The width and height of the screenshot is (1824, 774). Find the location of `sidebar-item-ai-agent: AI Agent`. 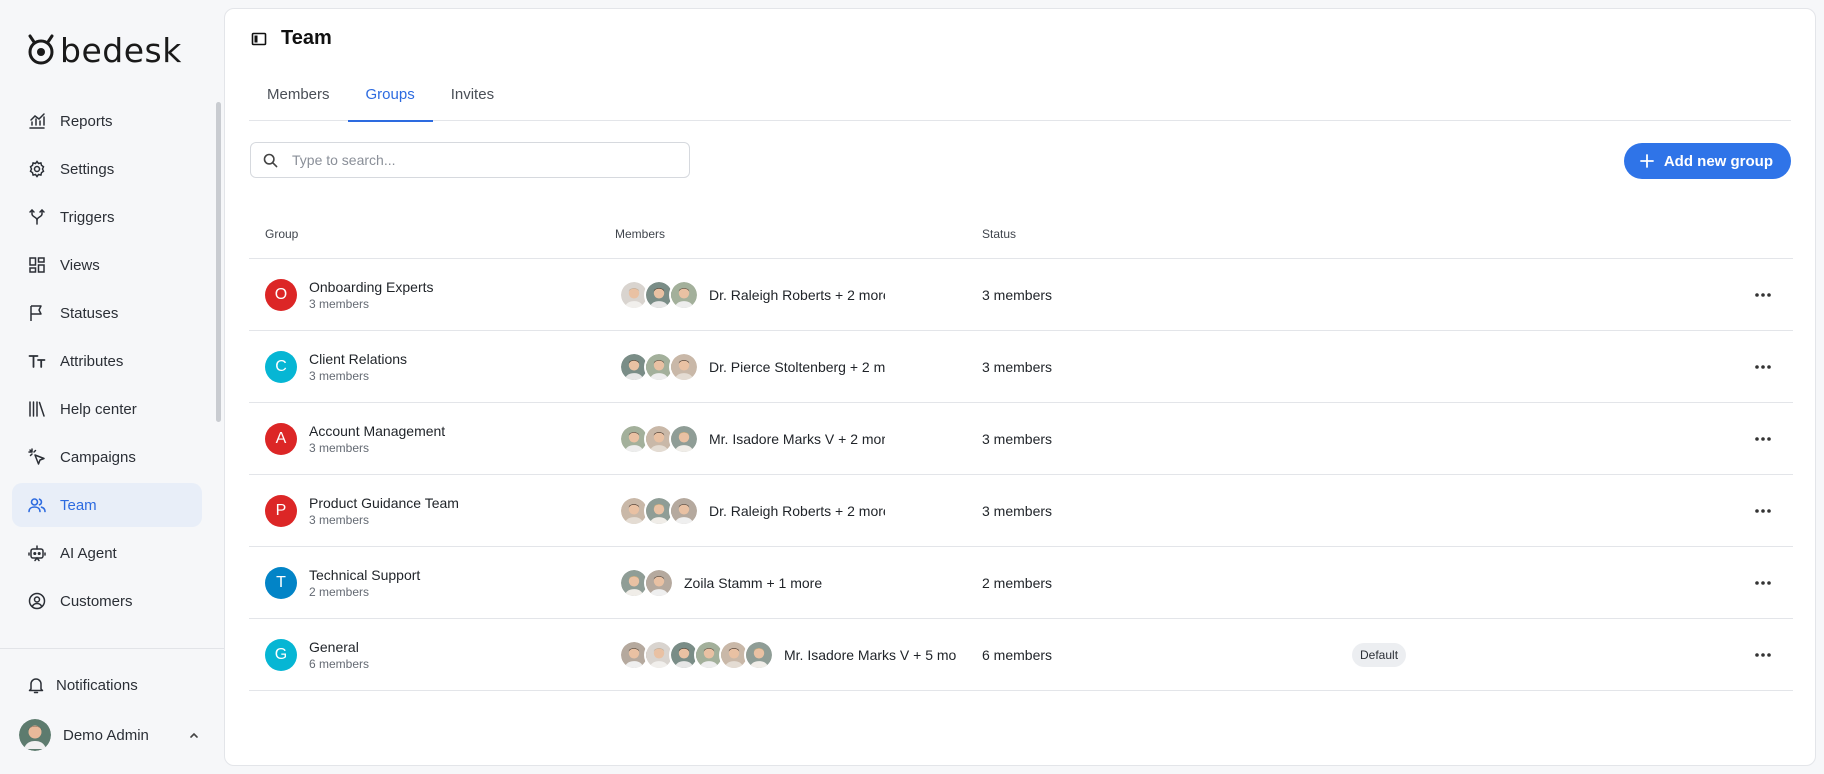

sidebar-item-ai-agent: AI Agent is located at coordinates (107, 553).